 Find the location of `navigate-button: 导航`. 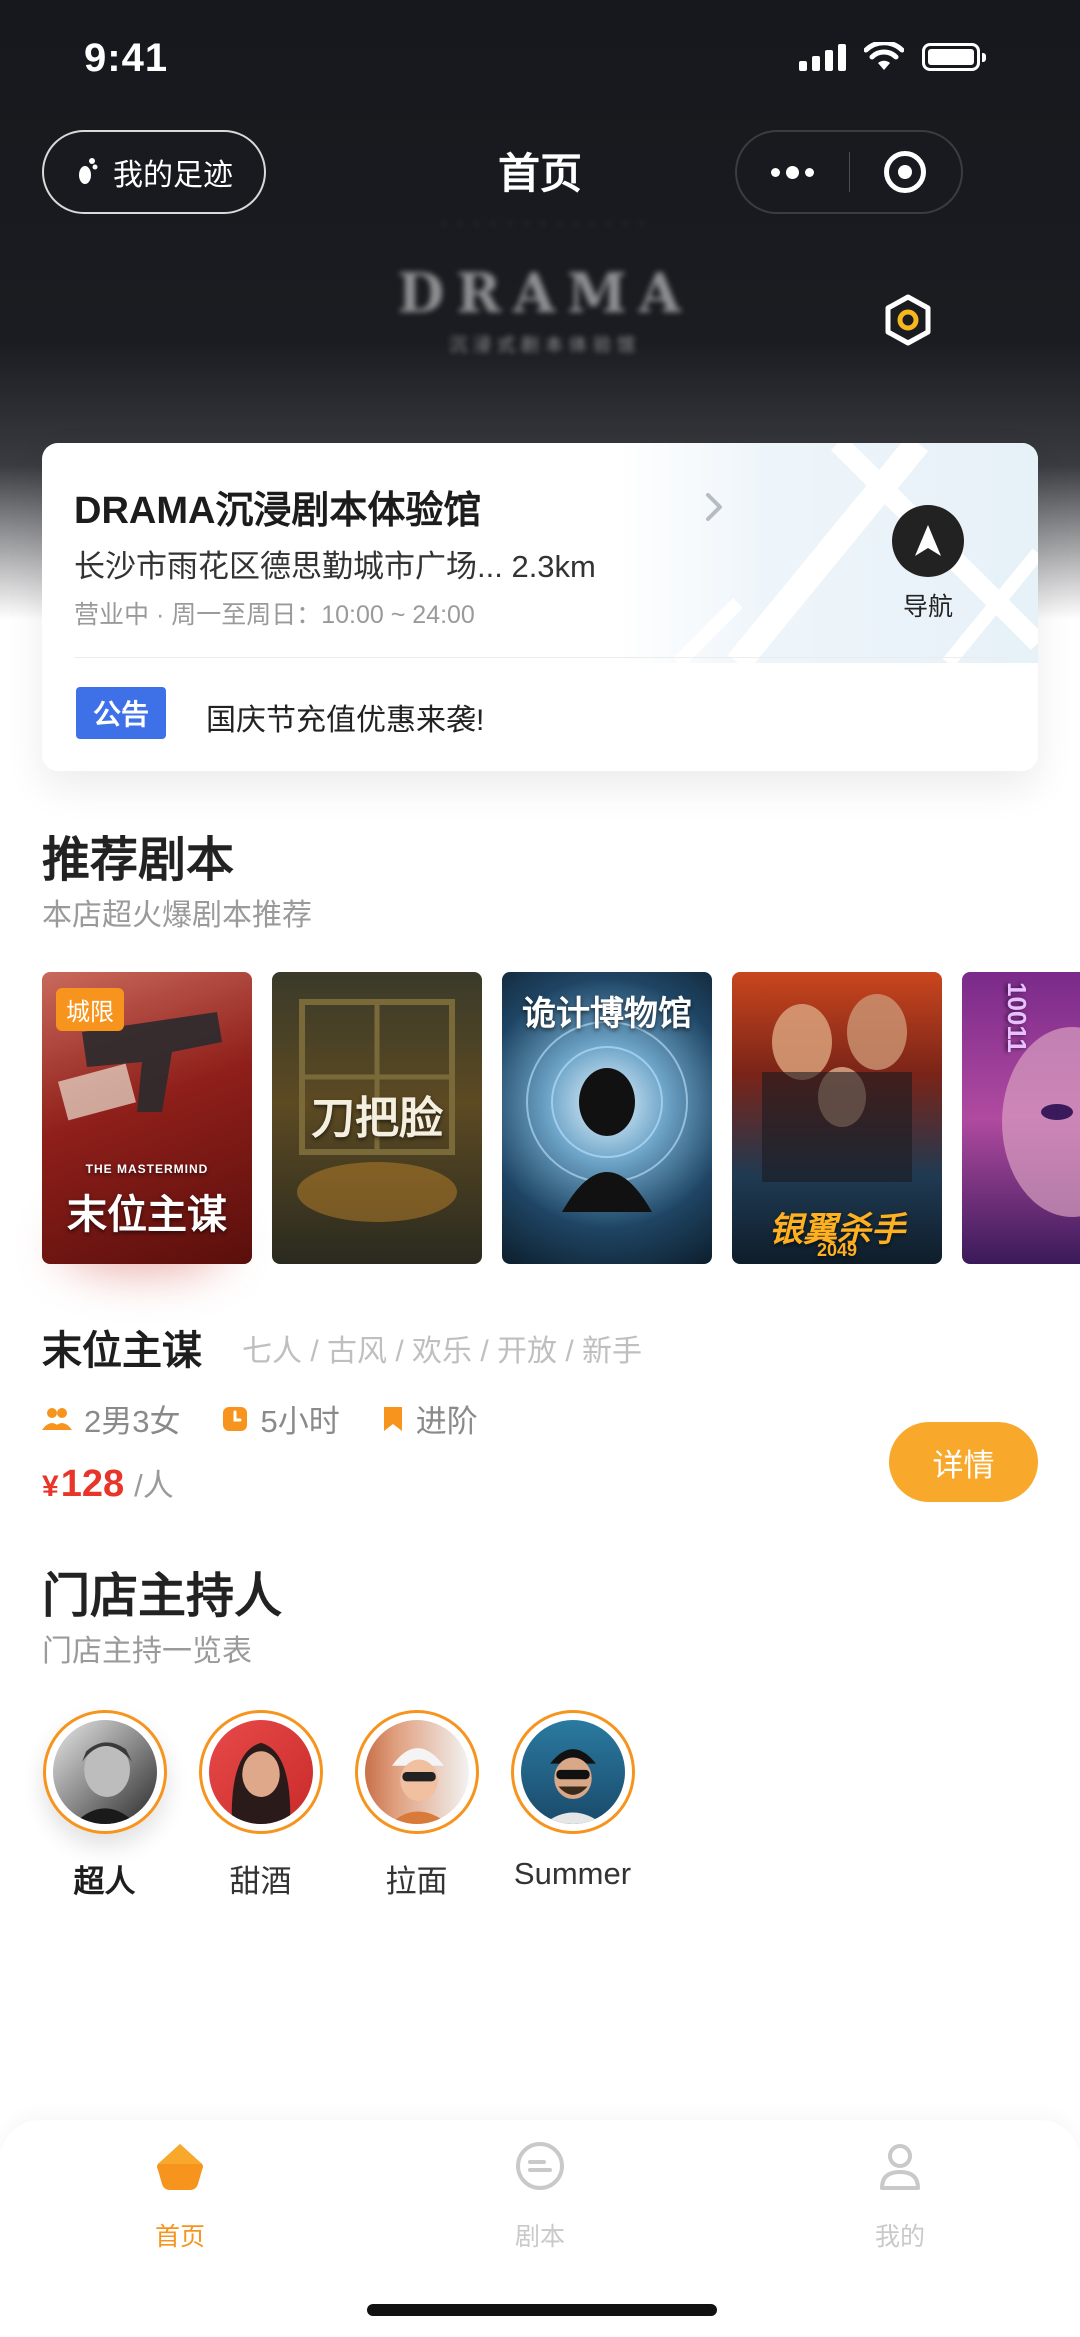

navigate-button: 导航 is located at coordinates (928, 564).